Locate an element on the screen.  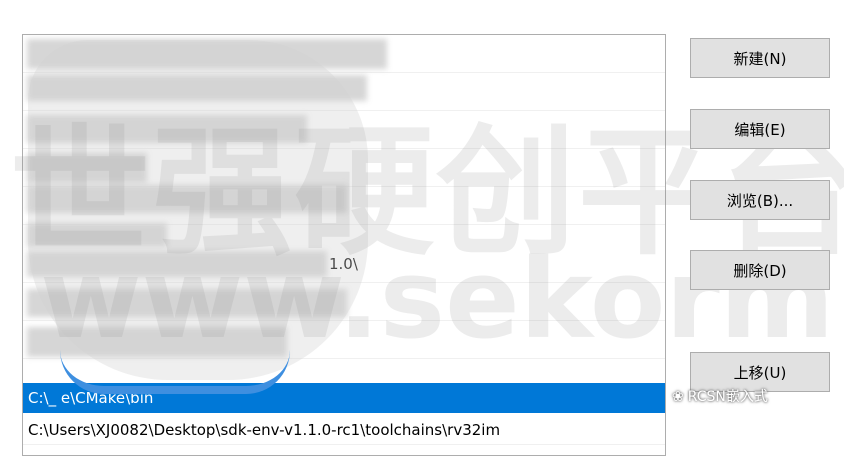
edit-button: 编辑(E) is located at coordinates (760, 129).